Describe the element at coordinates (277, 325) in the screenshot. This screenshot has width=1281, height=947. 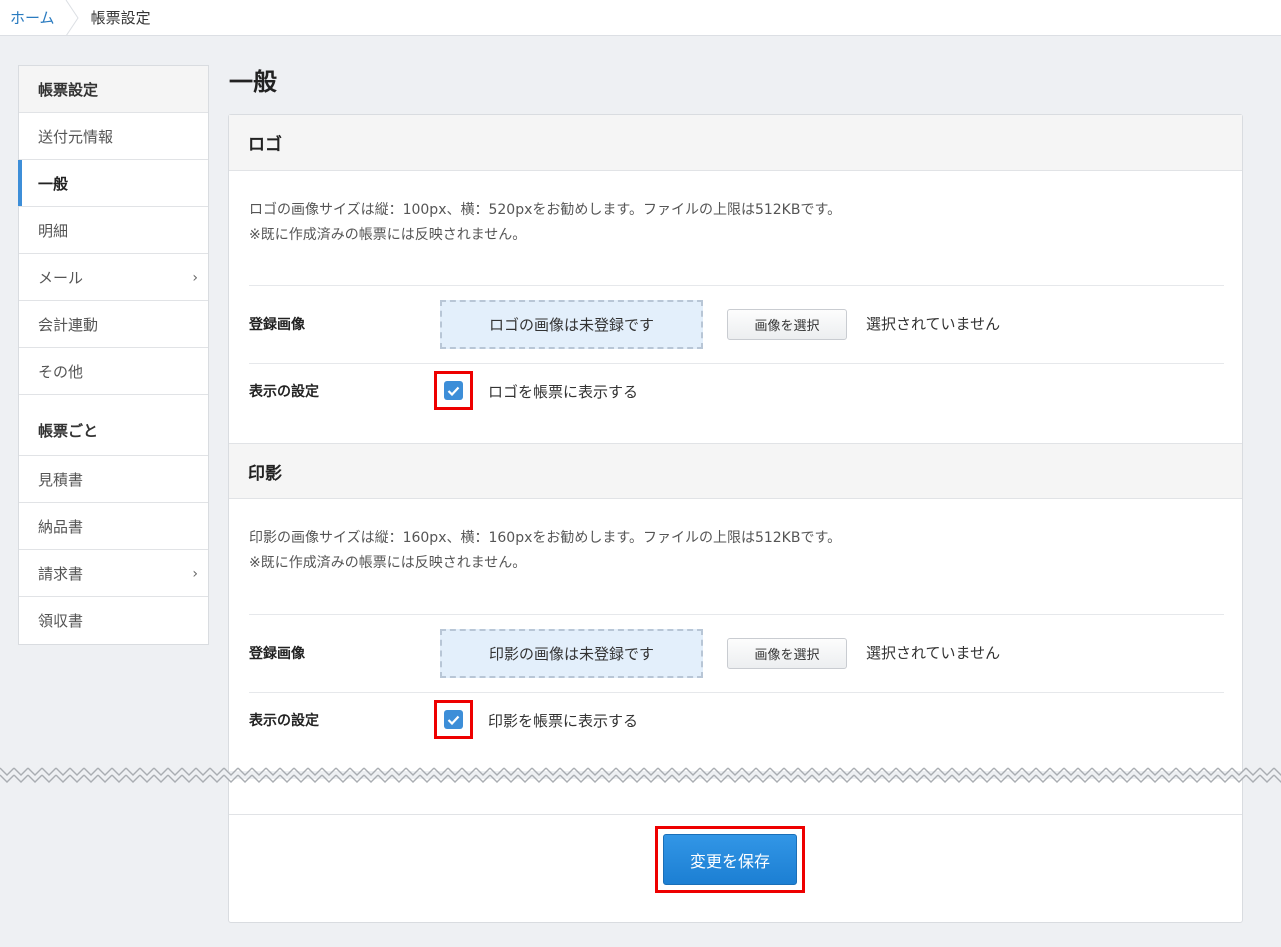
I see `logo-image-label: 登録画像` at that location.